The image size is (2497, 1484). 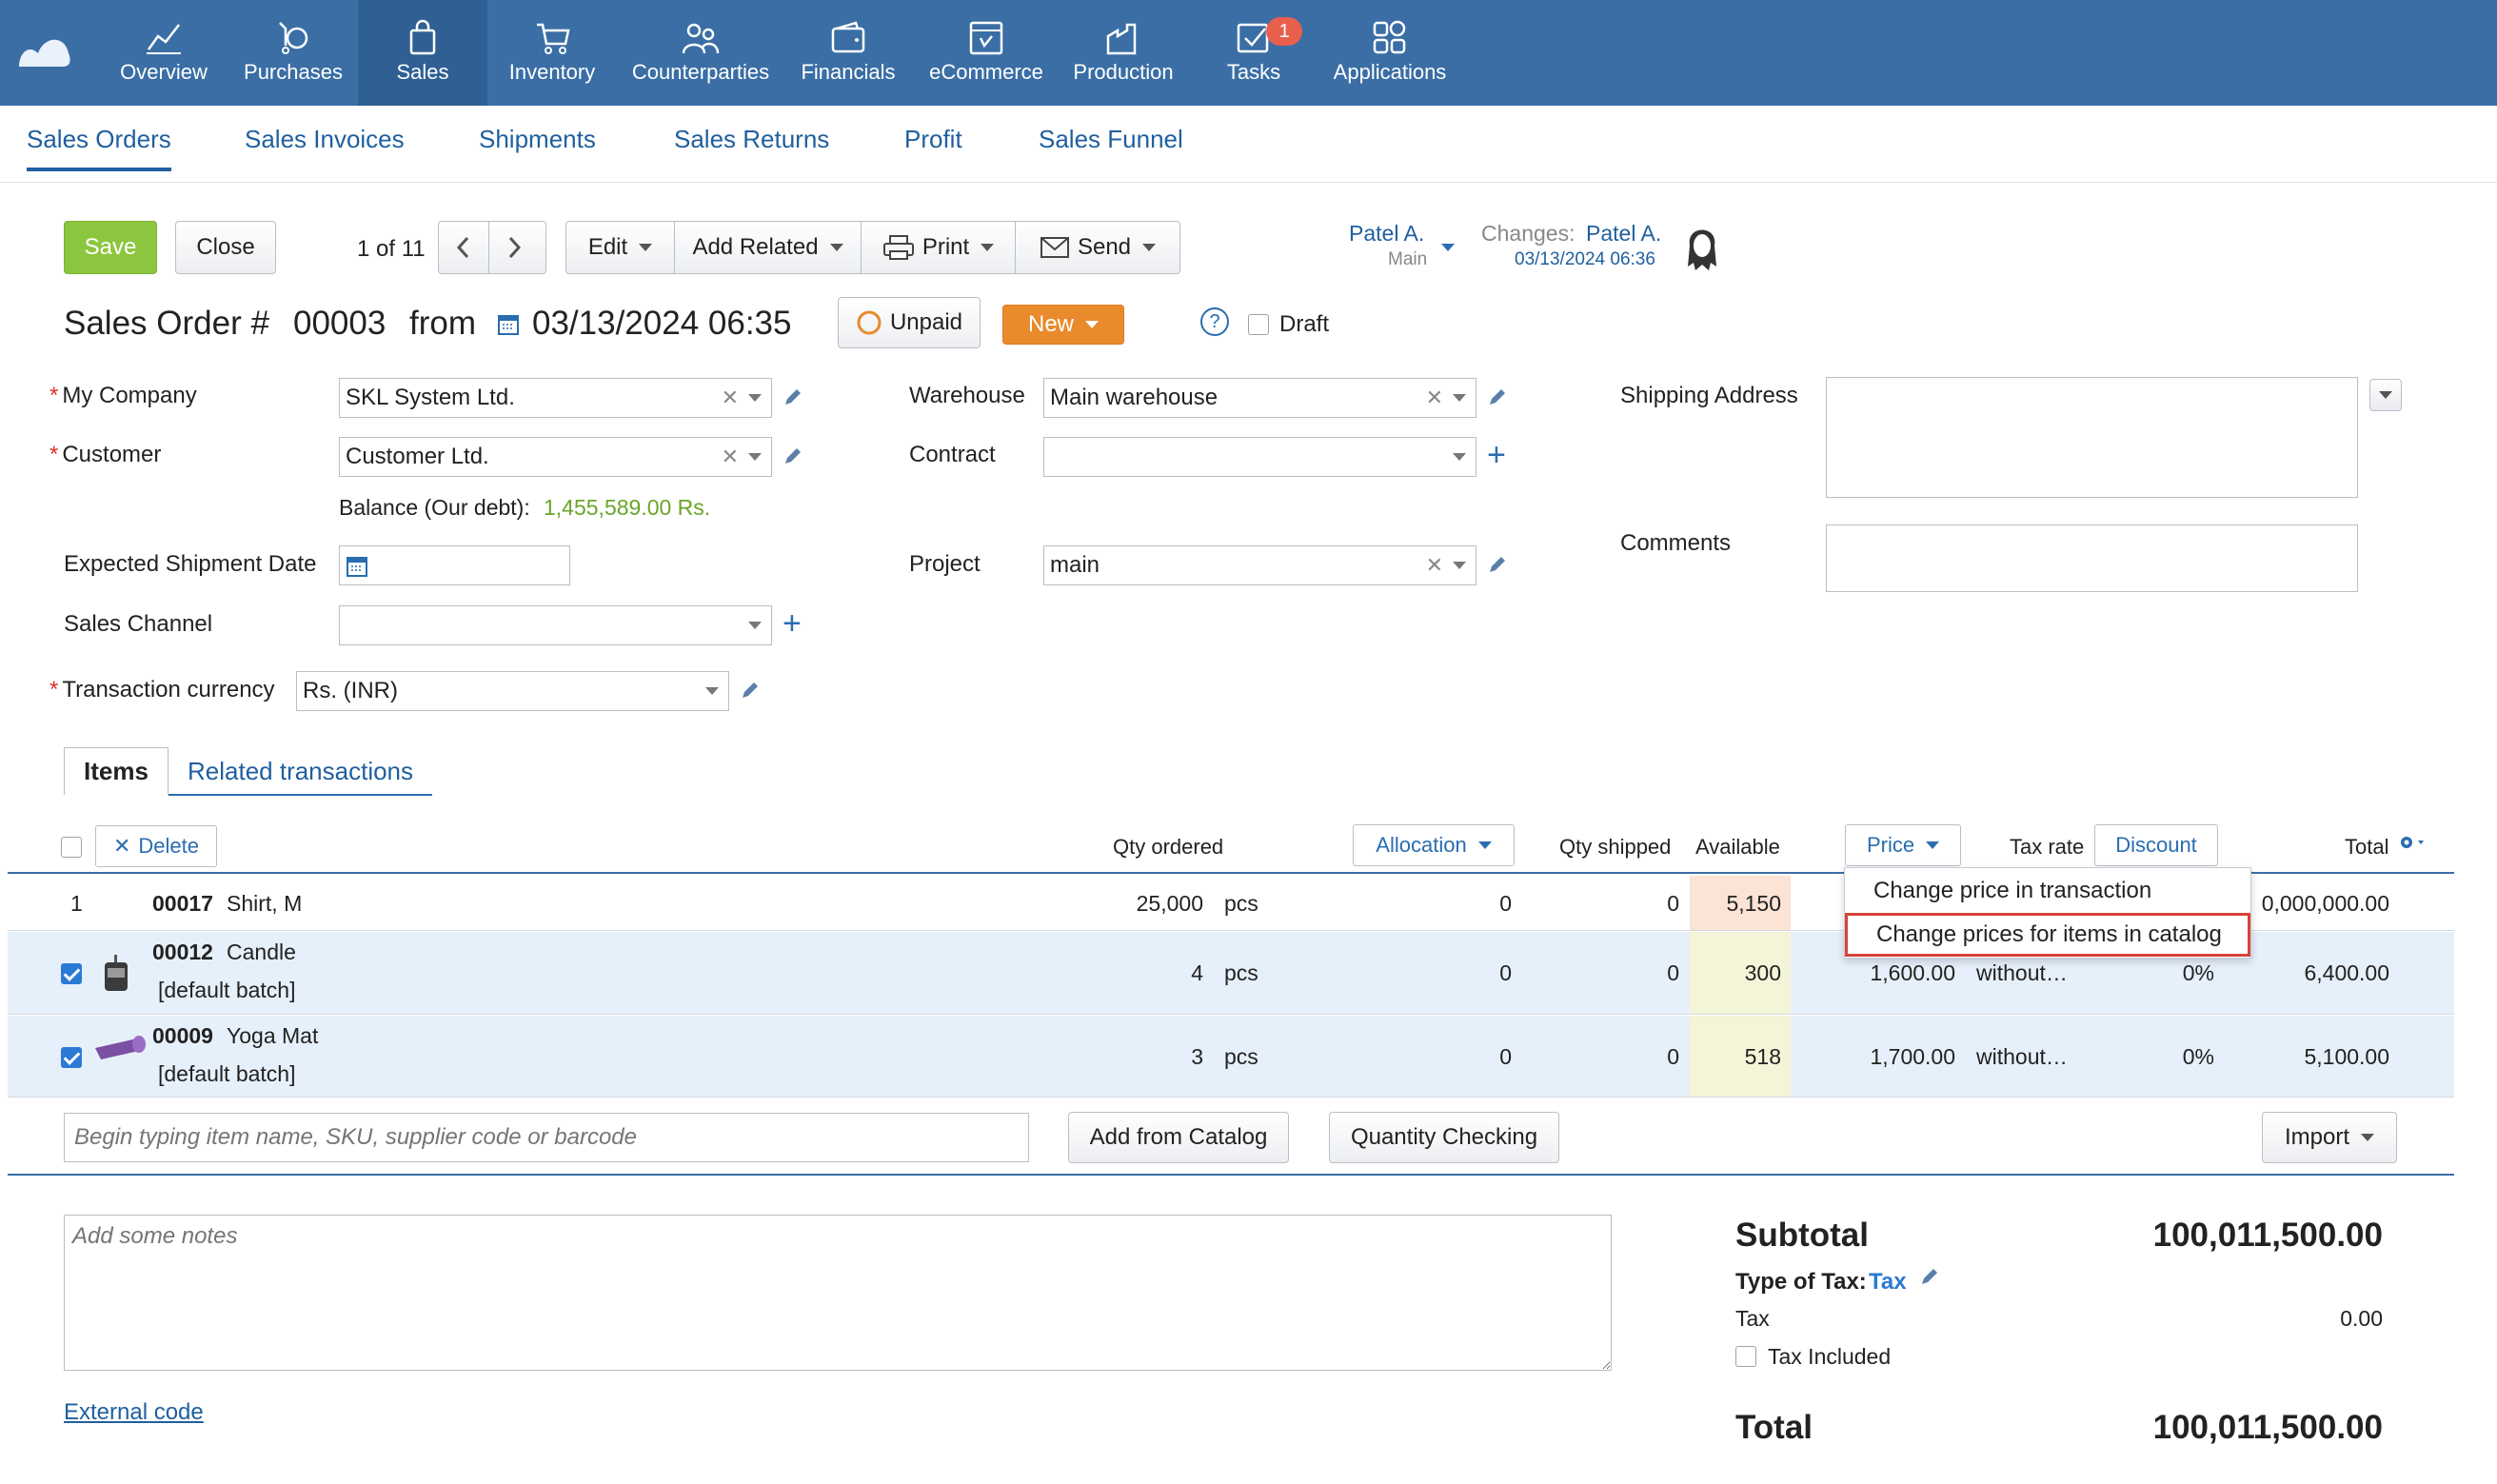 I want to click on allocation-header-button: Allocation, so click(x=1434, y=845).